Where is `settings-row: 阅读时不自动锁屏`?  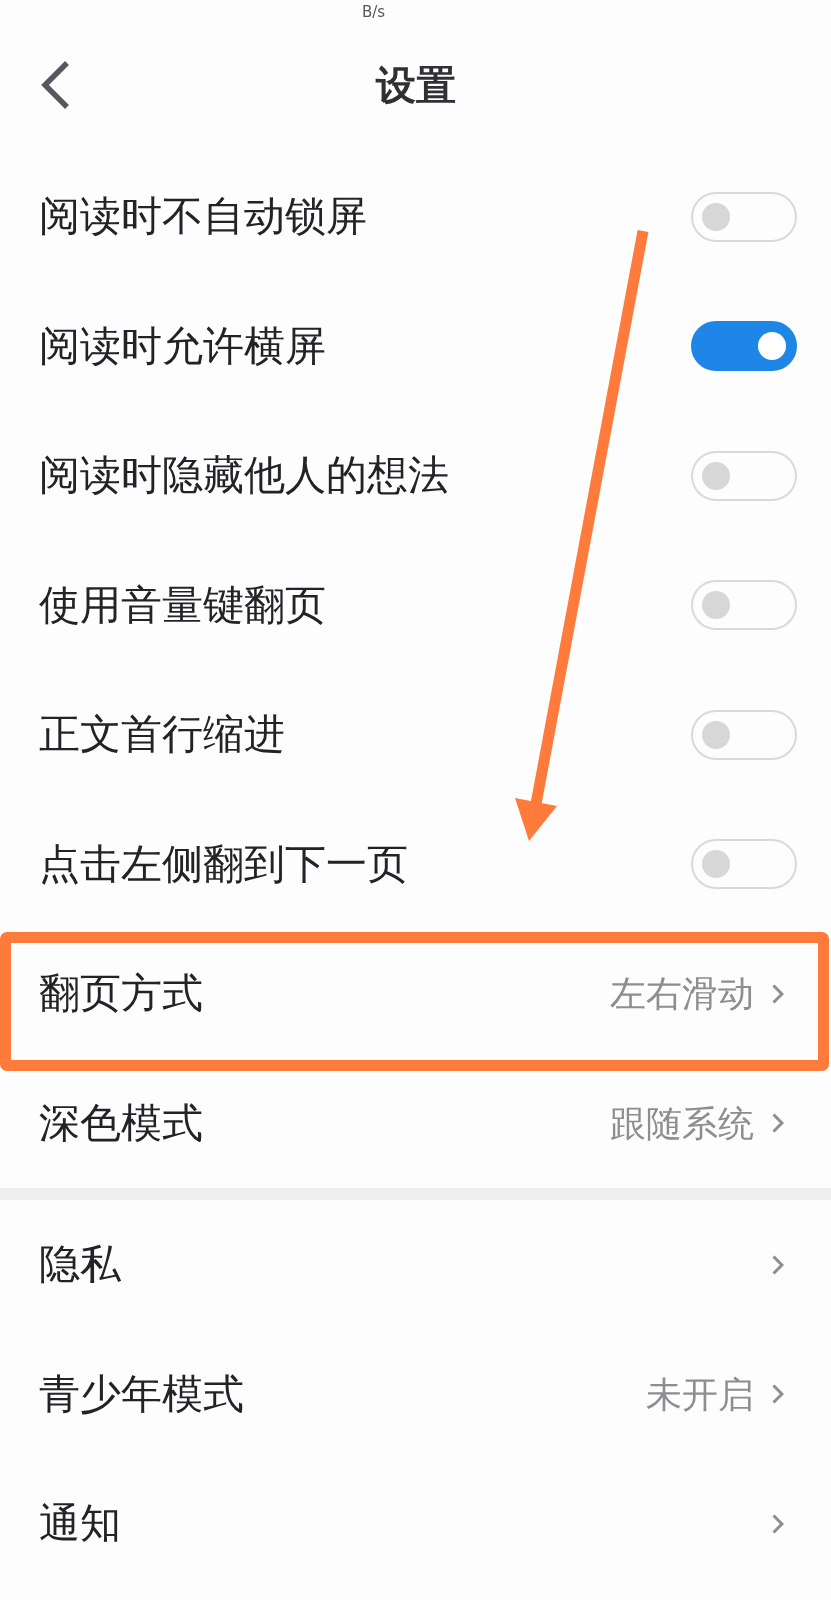 settings-row: 阅读时不自动锁屏 is located at coordinates (415, 217).